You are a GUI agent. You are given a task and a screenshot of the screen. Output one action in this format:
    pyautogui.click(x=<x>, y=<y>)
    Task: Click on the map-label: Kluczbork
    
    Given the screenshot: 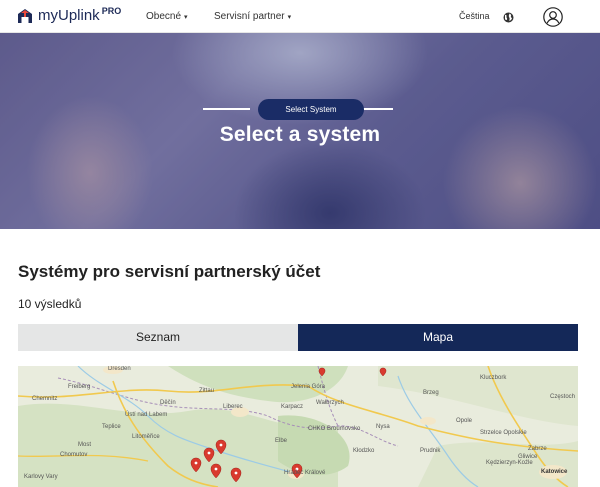 What is the action you would take?
    pyautogui.click(x=493, y=378)
    